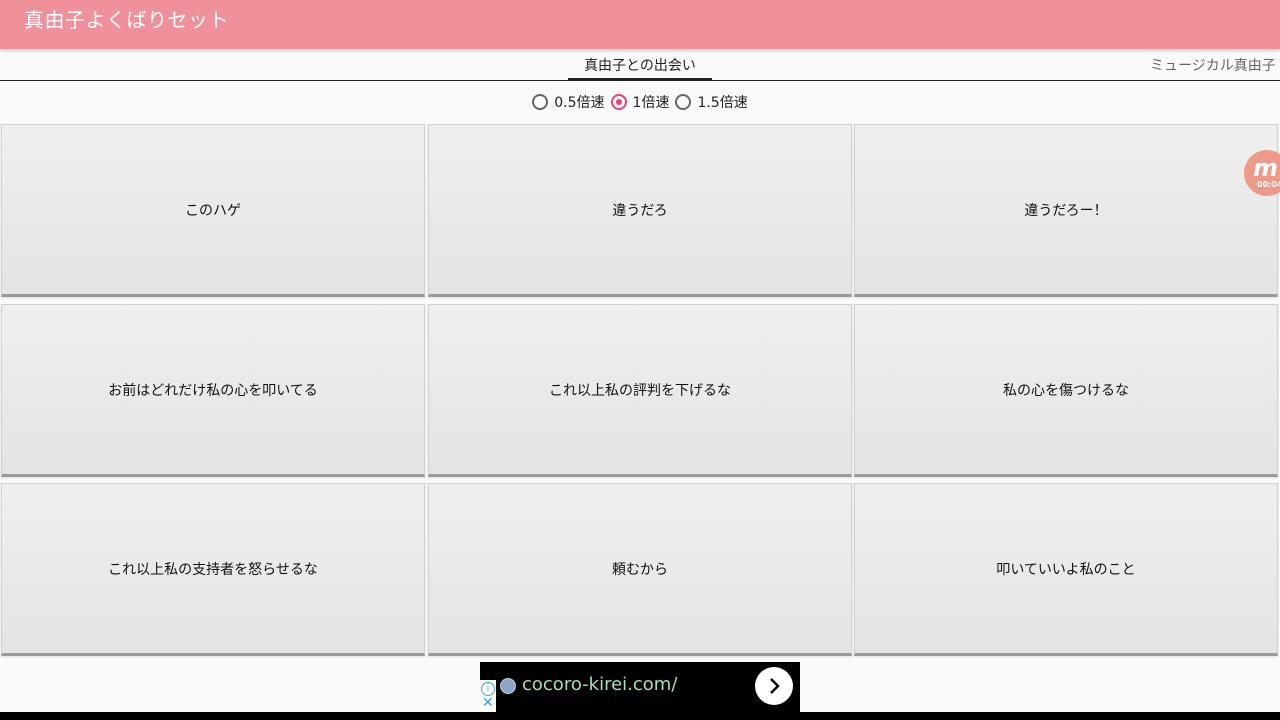 Image resolution: width=1280 pixels, height=720 pixels. Describe the element at coordinates (640, 24) in the screenshot. I see `app-bar: 真由子よくばりセット` at that location.